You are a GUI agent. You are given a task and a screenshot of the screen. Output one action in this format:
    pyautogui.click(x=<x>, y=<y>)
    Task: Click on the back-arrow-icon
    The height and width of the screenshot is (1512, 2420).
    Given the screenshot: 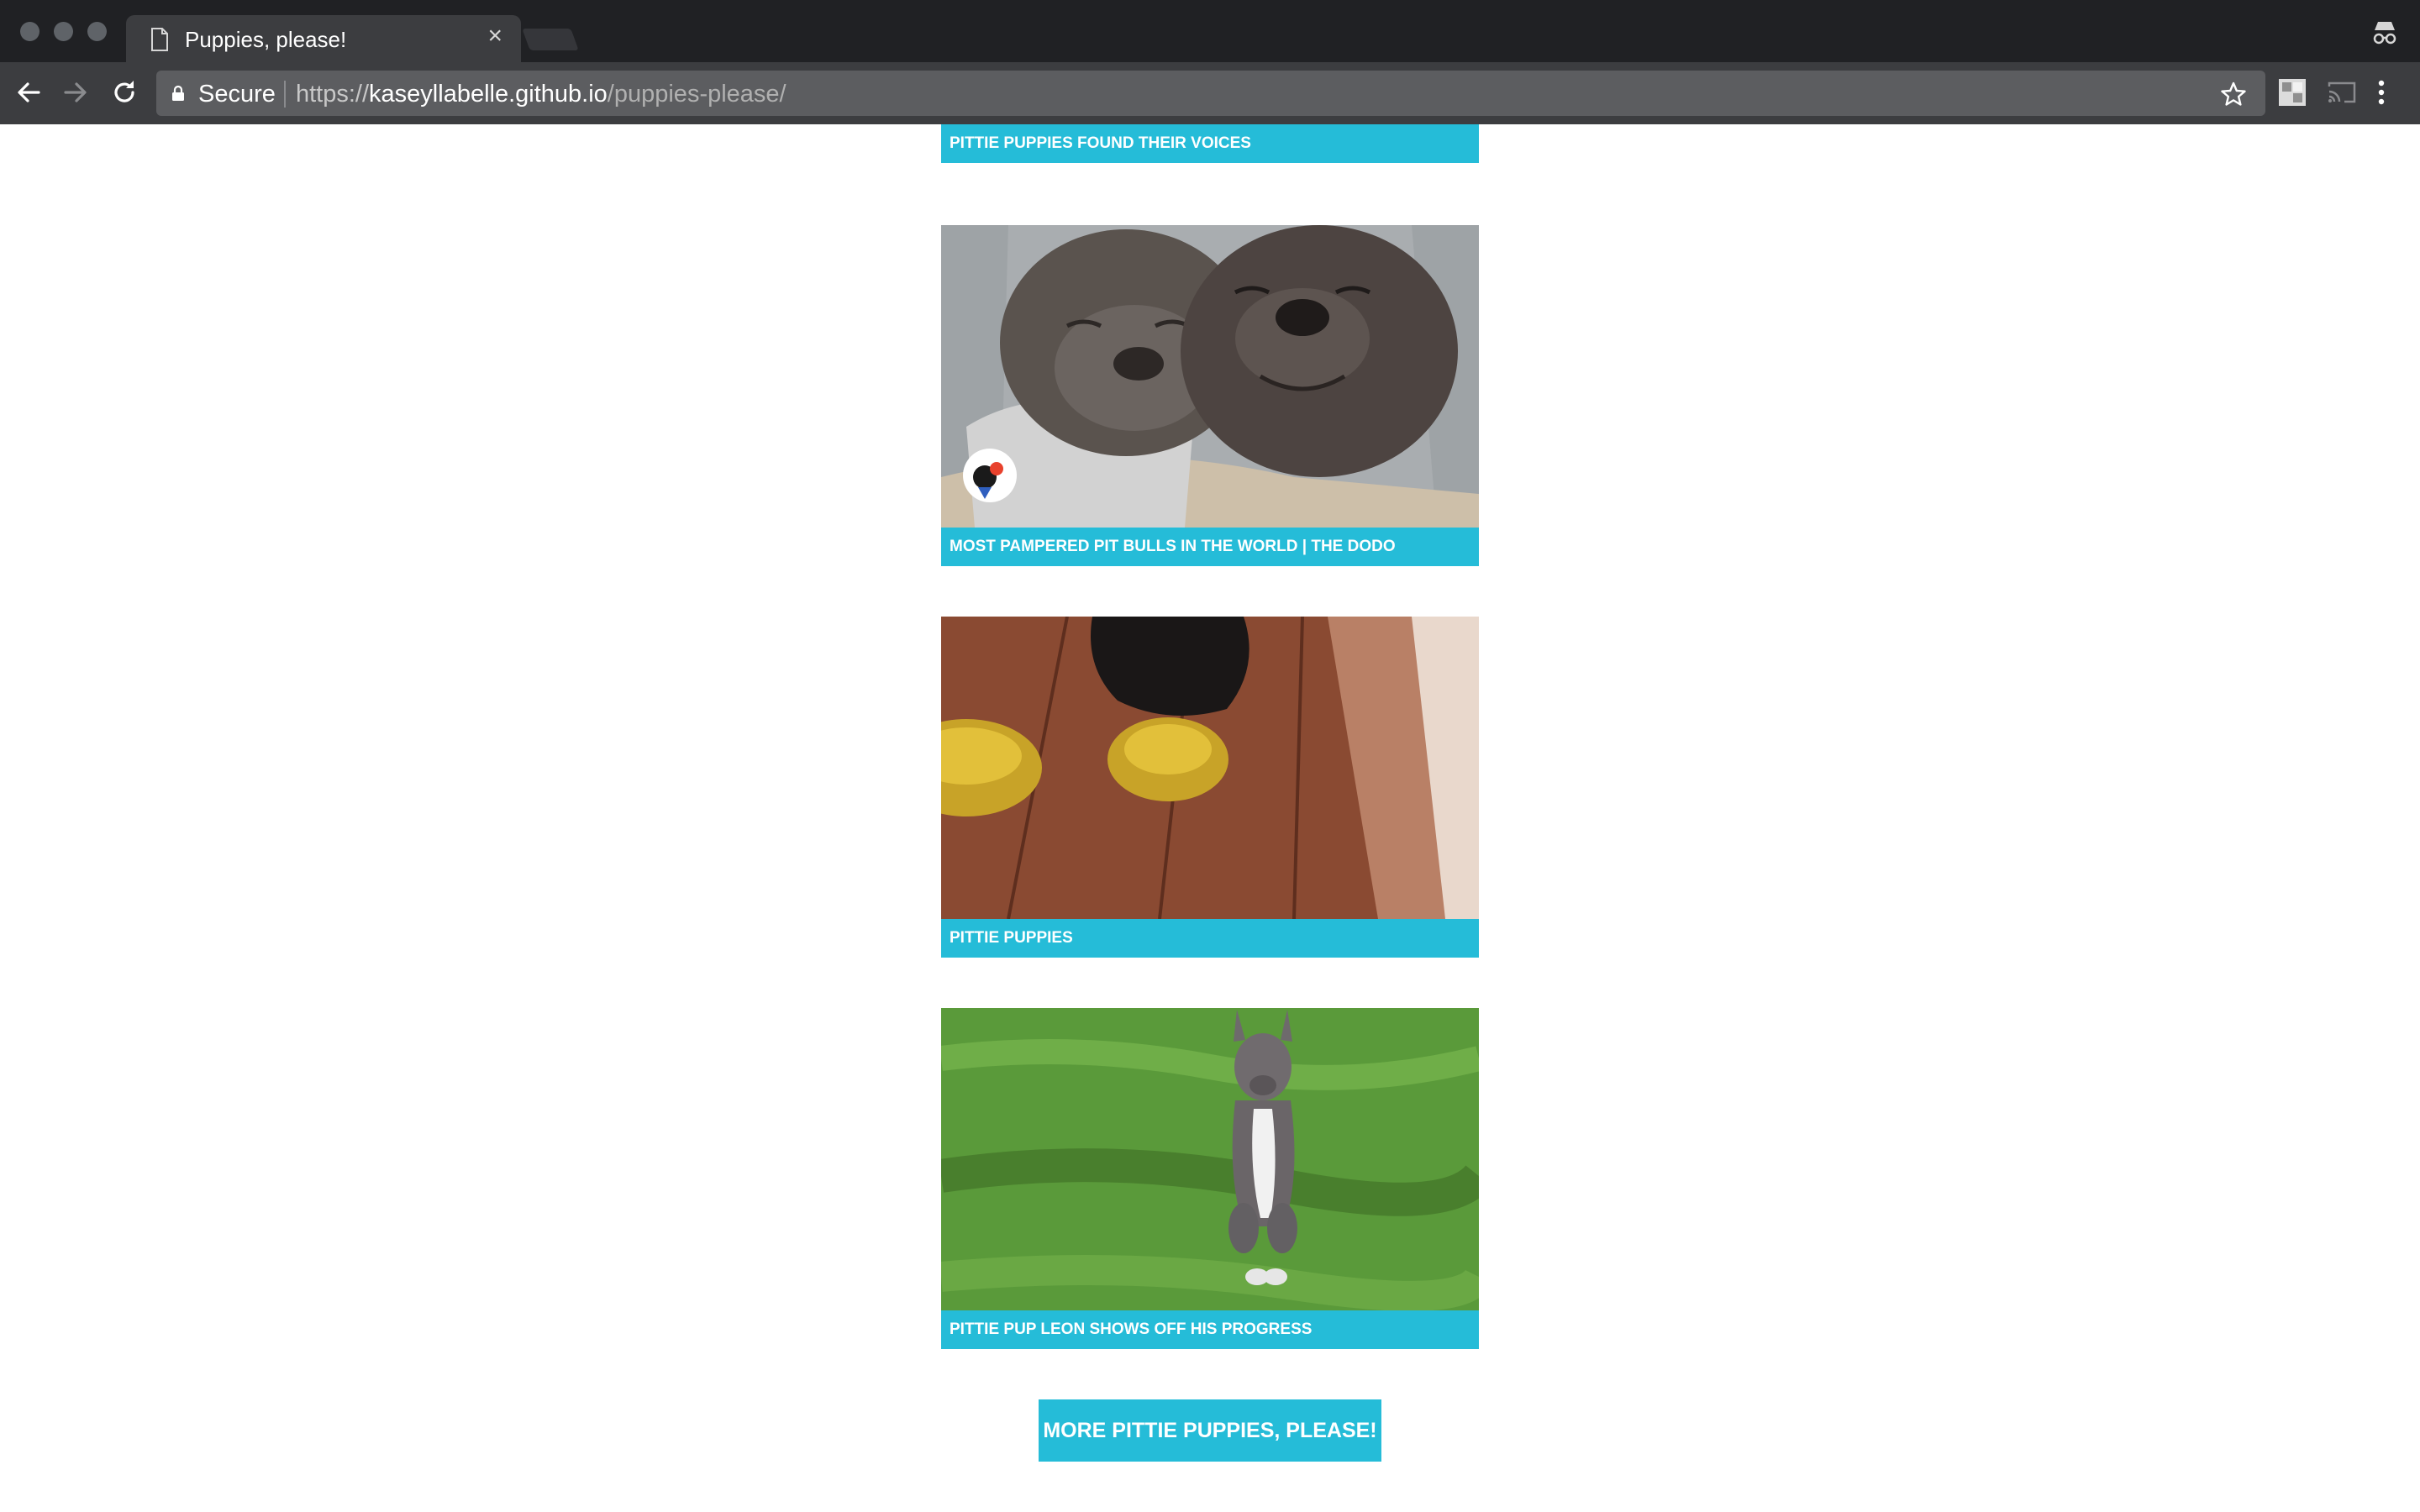 What is the action you would take?
    pyautogui.click(x=28, y=92)
    